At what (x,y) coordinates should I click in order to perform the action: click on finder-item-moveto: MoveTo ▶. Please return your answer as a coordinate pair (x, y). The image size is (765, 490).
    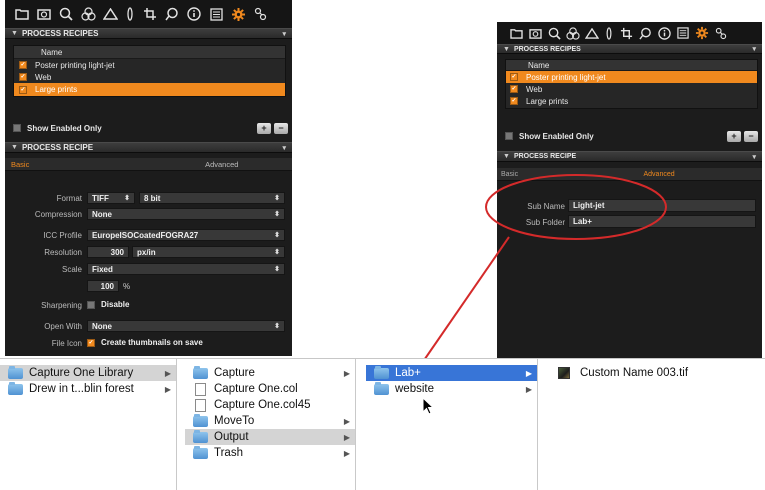
    Looking at the image, I should click on (270, 421).